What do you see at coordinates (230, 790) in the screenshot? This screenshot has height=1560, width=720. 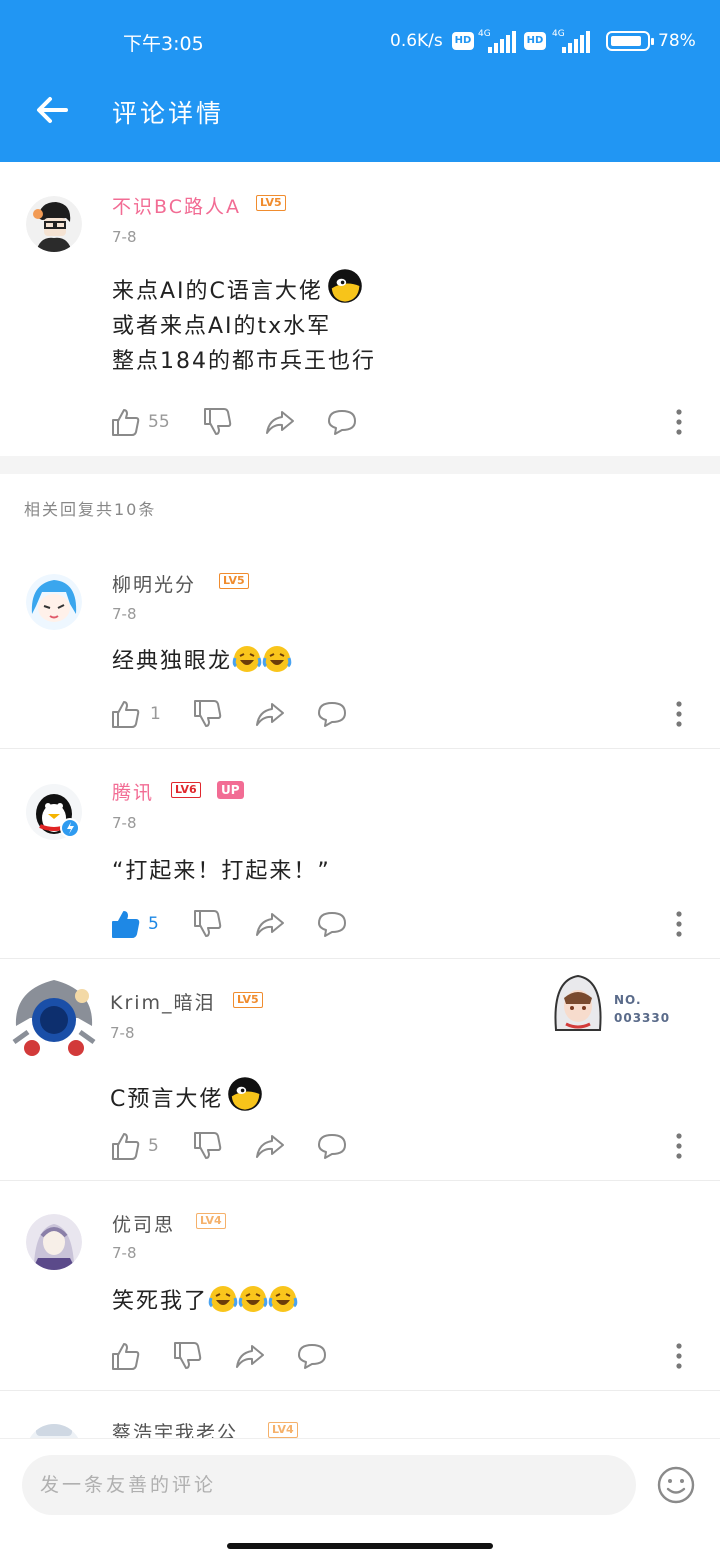 I see `uploader-badge: UP` at bounding box center [230, 790].